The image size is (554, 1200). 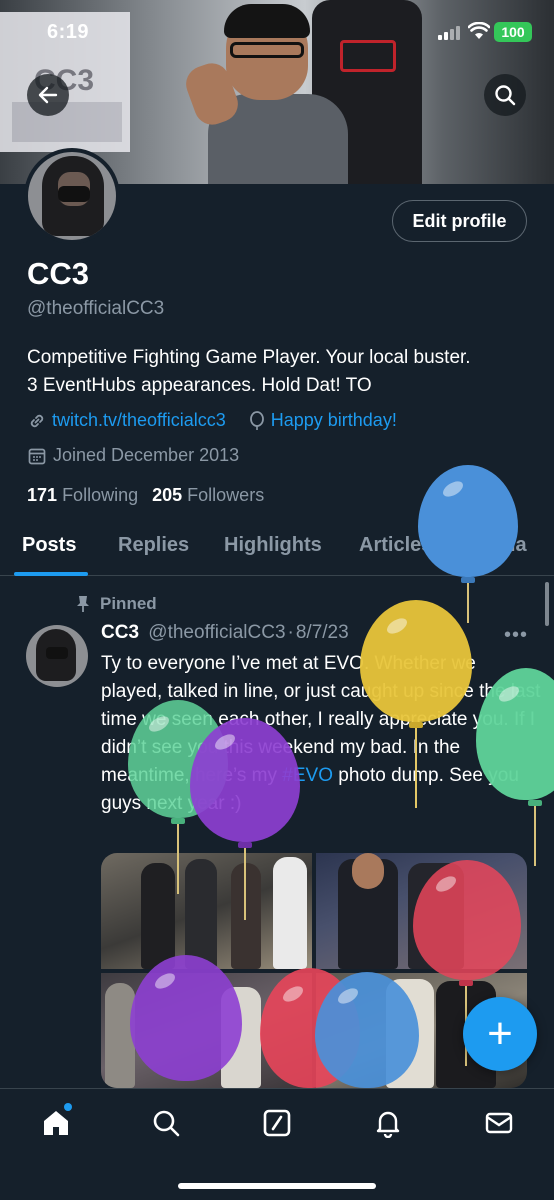 I want to click on status-bar: 6:19 100, so click(x=277, y=32).